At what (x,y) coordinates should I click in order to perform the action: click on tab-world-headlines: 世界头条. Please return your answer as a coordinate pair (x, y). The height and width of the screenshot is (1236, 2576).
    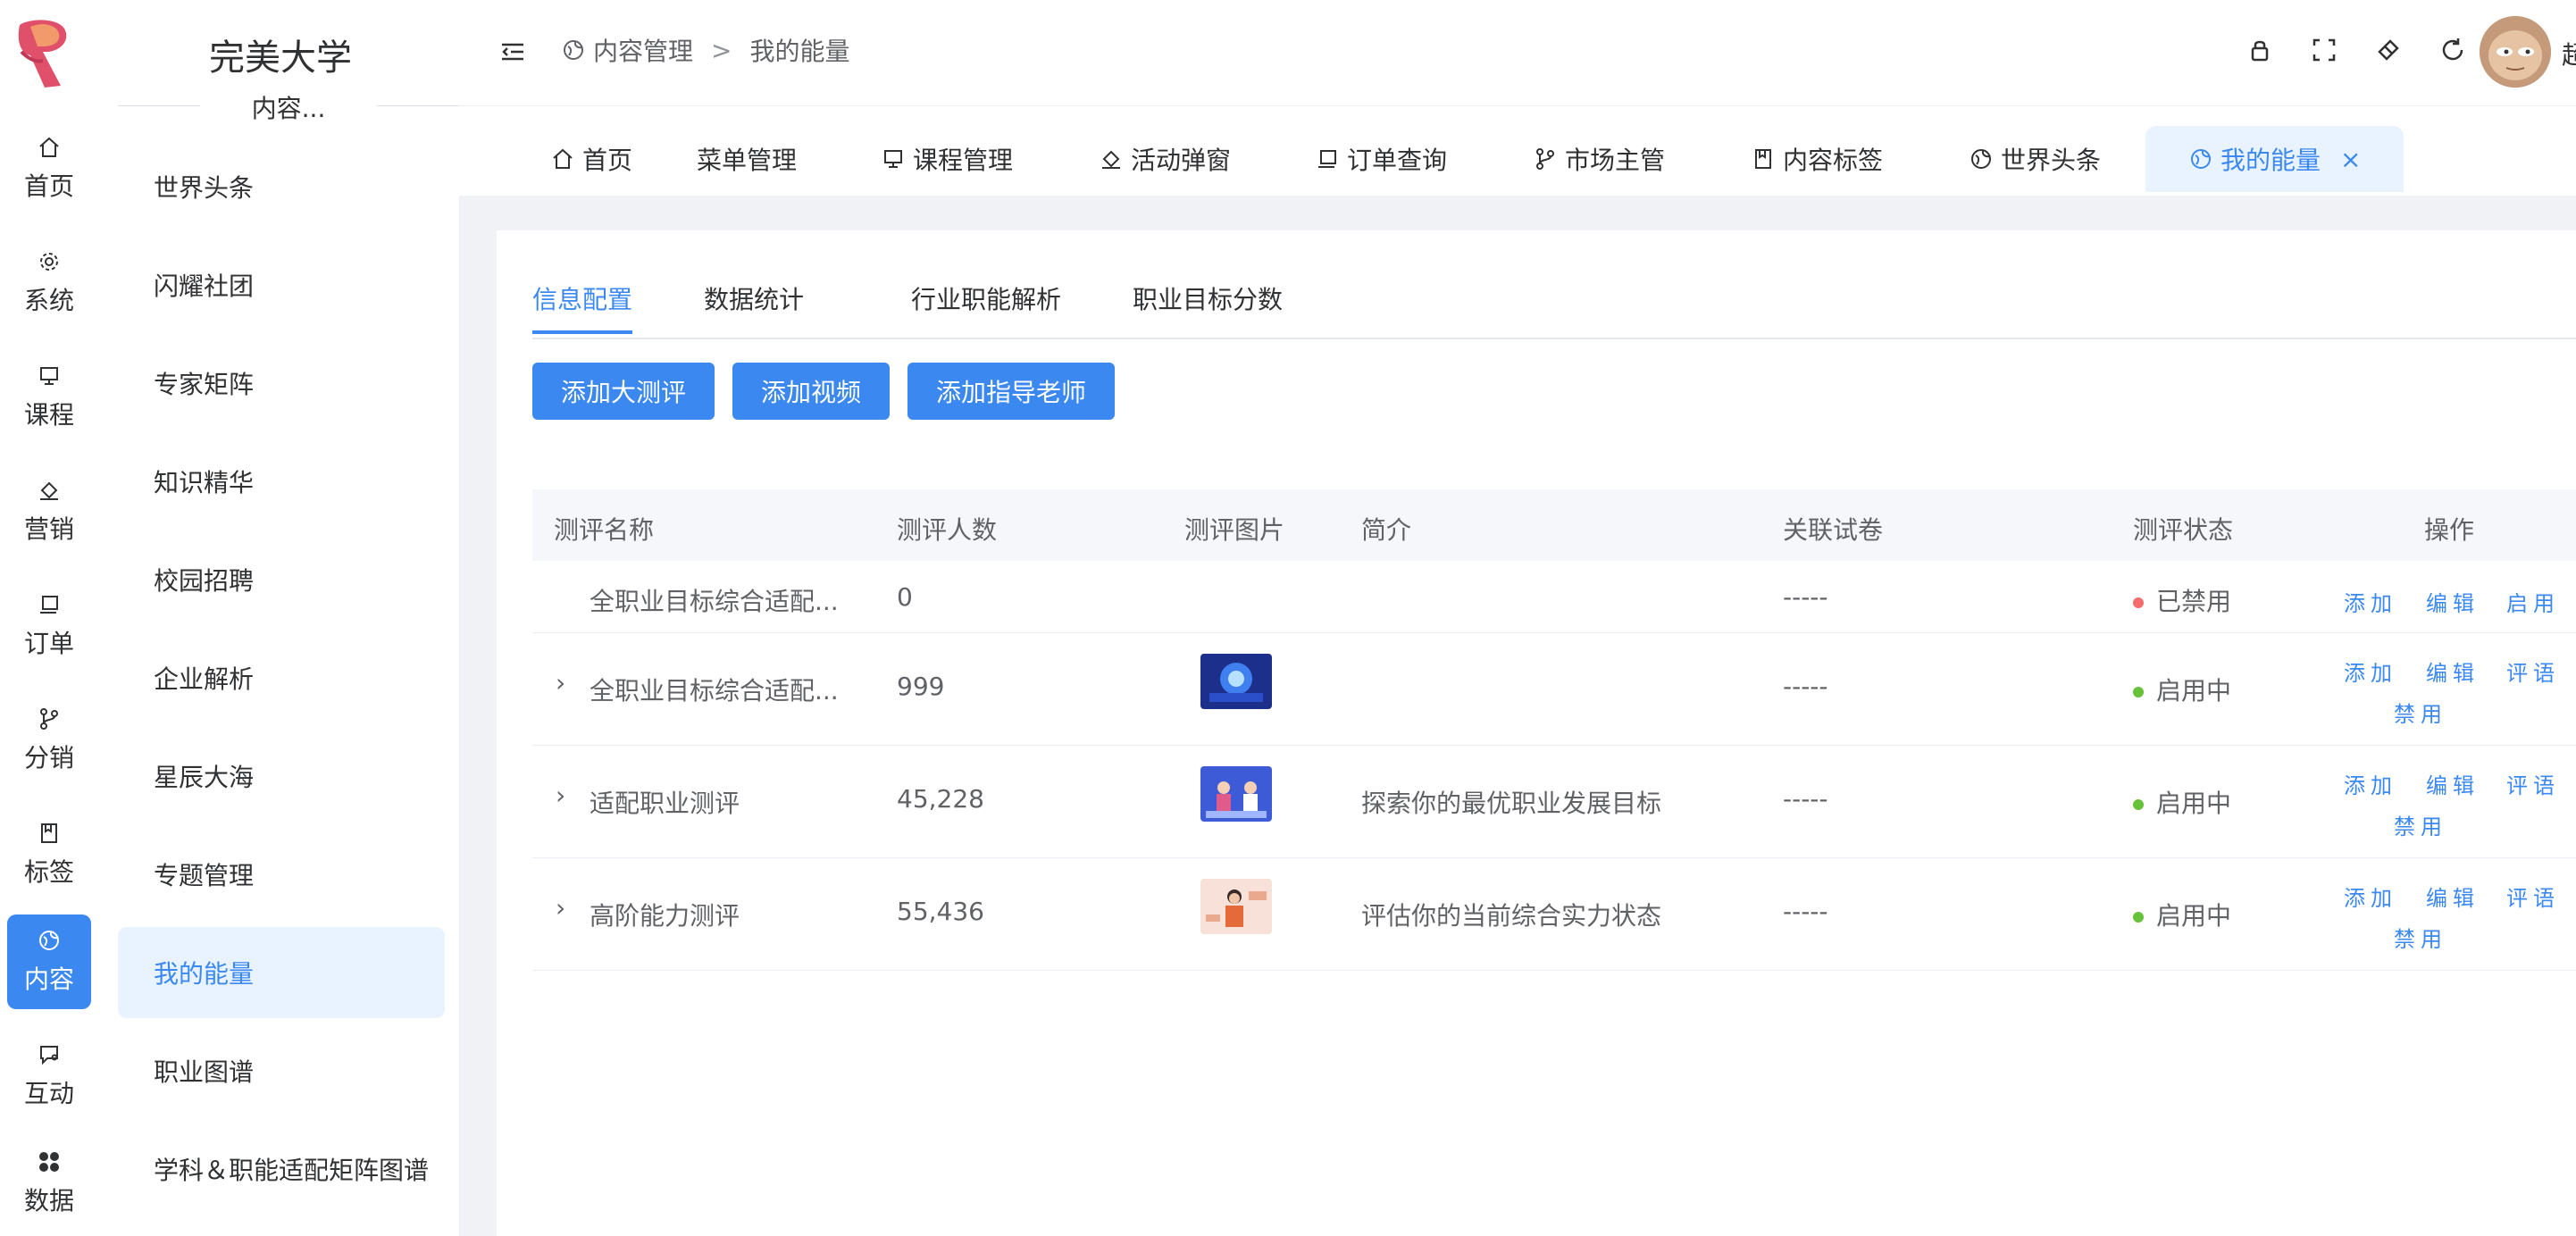
    Looking at the image, I should click on (2035, 159).